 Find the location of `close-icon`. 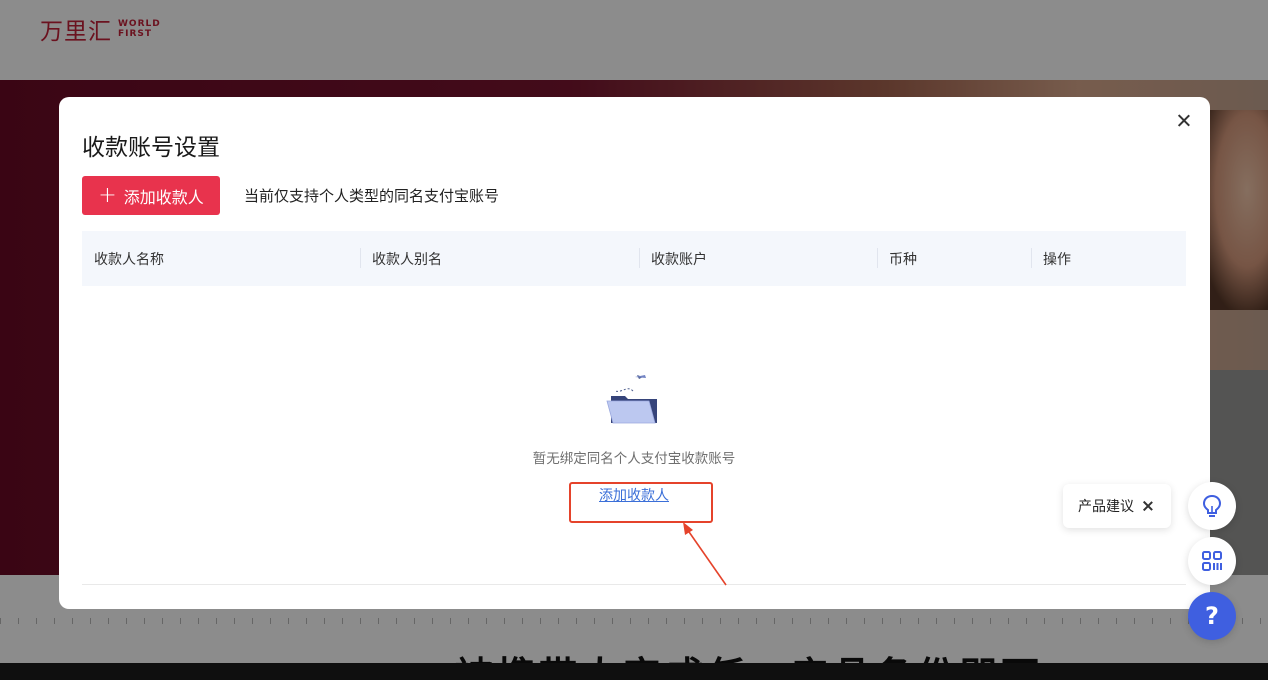

close-icon is located at coordinates (1184, 121).